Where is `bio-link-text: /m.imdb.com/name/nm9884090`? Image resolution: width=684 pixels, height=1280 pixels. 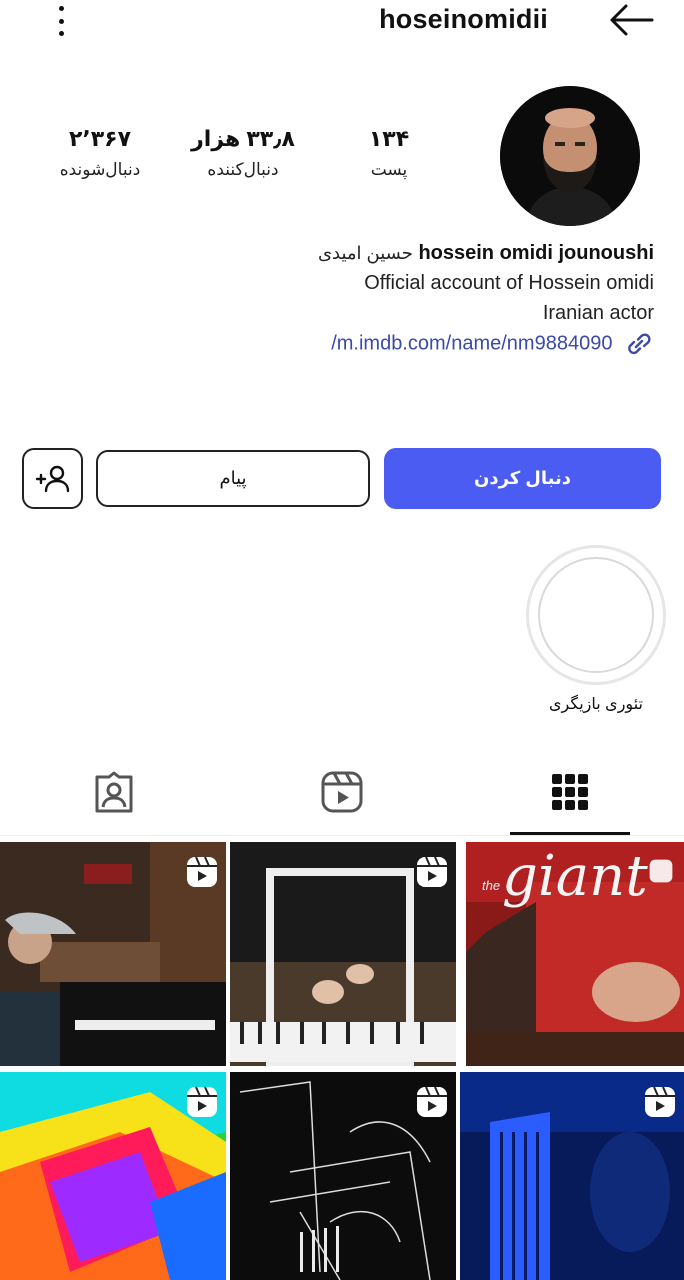 bio-link-text: /m.imdb.com/name/nm9884090 is located at coordinates (472, 343).